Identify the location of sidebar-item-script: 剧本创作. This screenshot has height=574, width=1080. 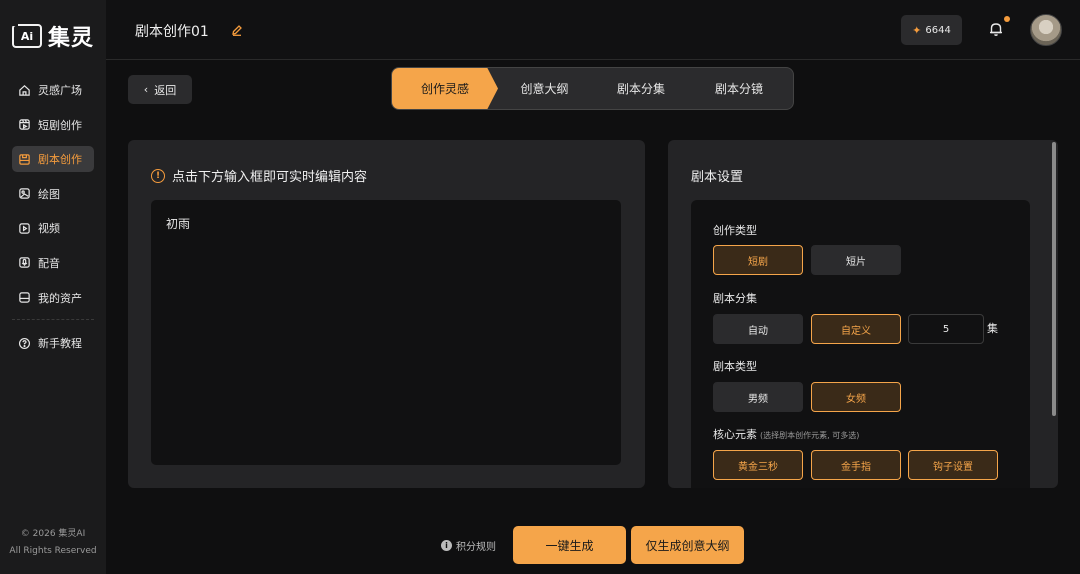
(53, 159).